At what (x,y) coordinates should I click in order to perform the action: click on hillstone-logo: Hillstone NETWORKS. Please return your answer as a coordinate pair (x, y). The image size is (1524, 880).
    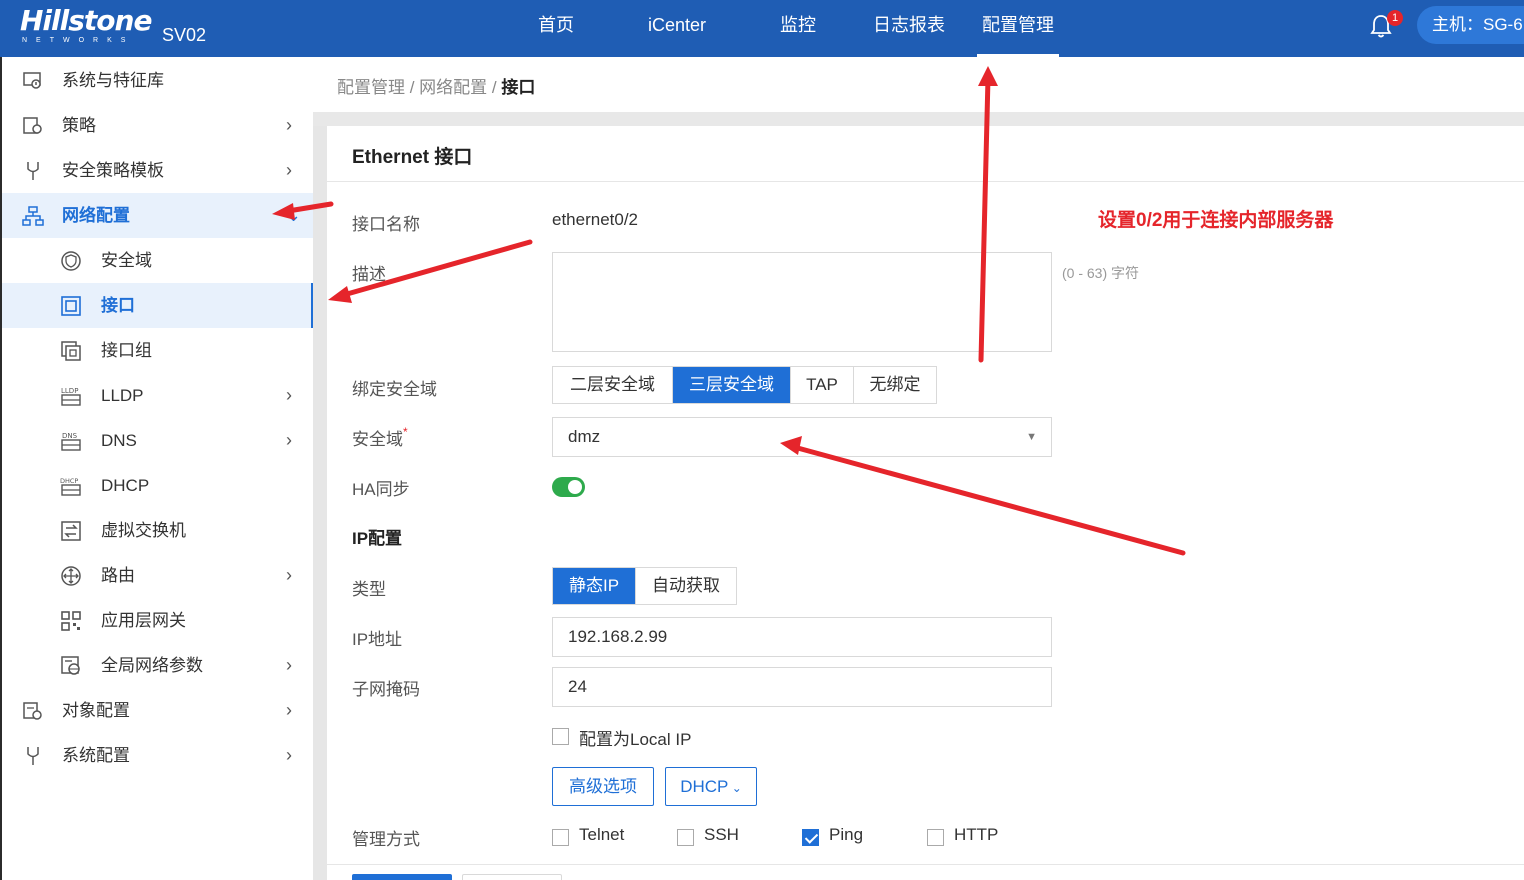
    Looking at the image, I should click on (86, 26).